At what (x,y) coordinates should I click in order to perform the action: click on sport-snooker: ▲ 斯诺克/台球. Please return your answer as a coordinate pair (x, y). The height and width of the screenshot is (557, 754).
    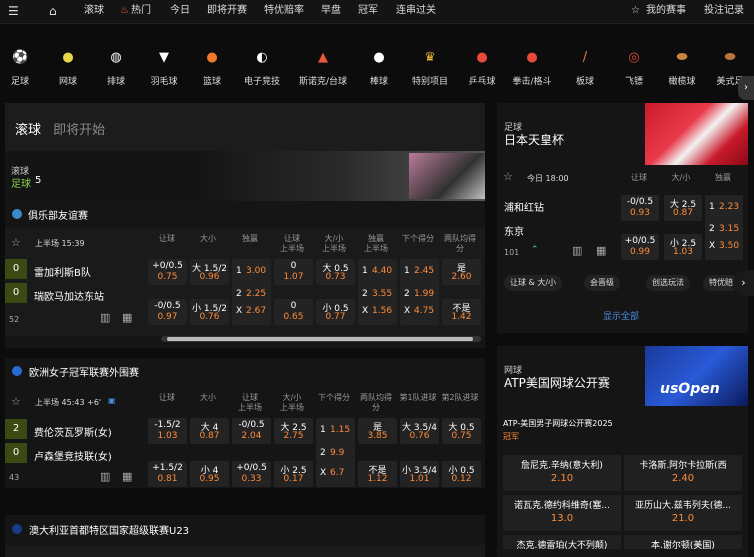
    Looking at the image, I should click on (323, 68).